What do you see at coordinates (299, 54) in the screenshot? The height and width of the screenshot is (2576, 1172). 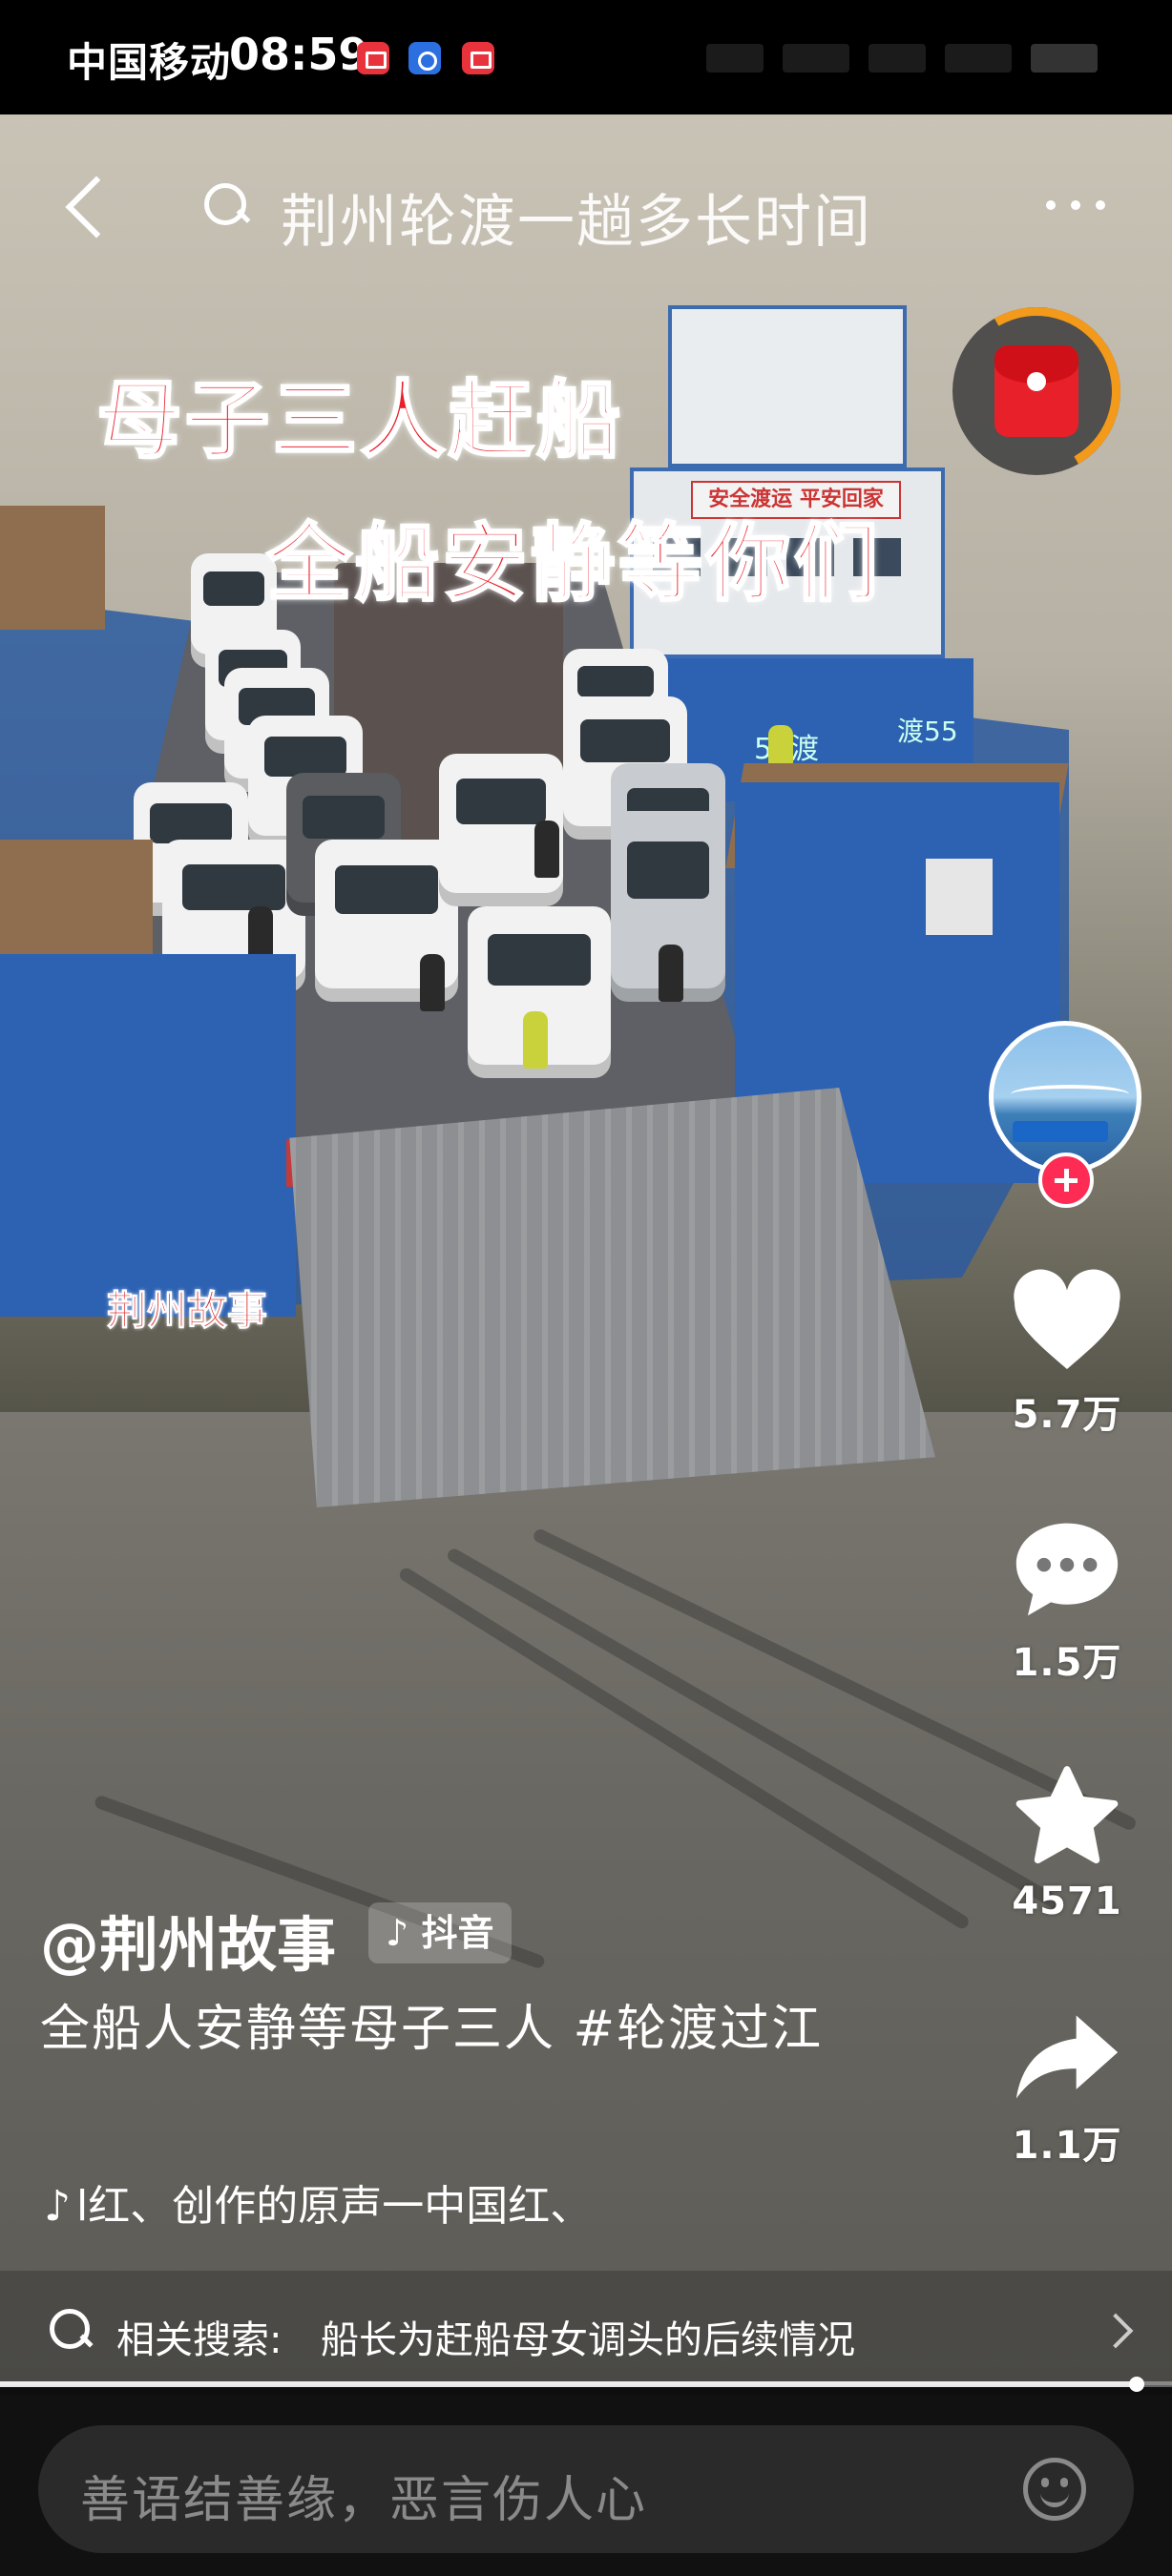 I see `clock: 08:59` at bounding box center [299, 54].